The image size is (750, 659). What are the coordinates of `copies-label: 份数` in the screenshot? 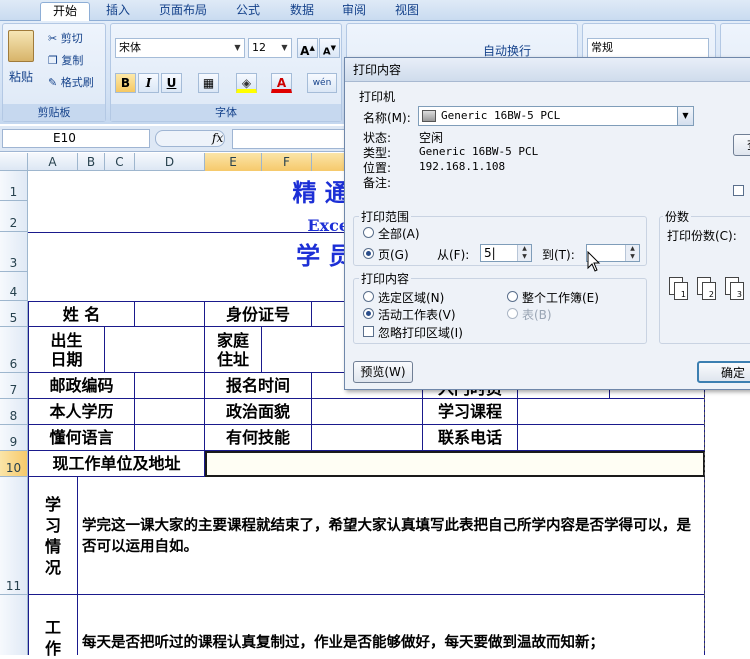 It's located at (677, 216).